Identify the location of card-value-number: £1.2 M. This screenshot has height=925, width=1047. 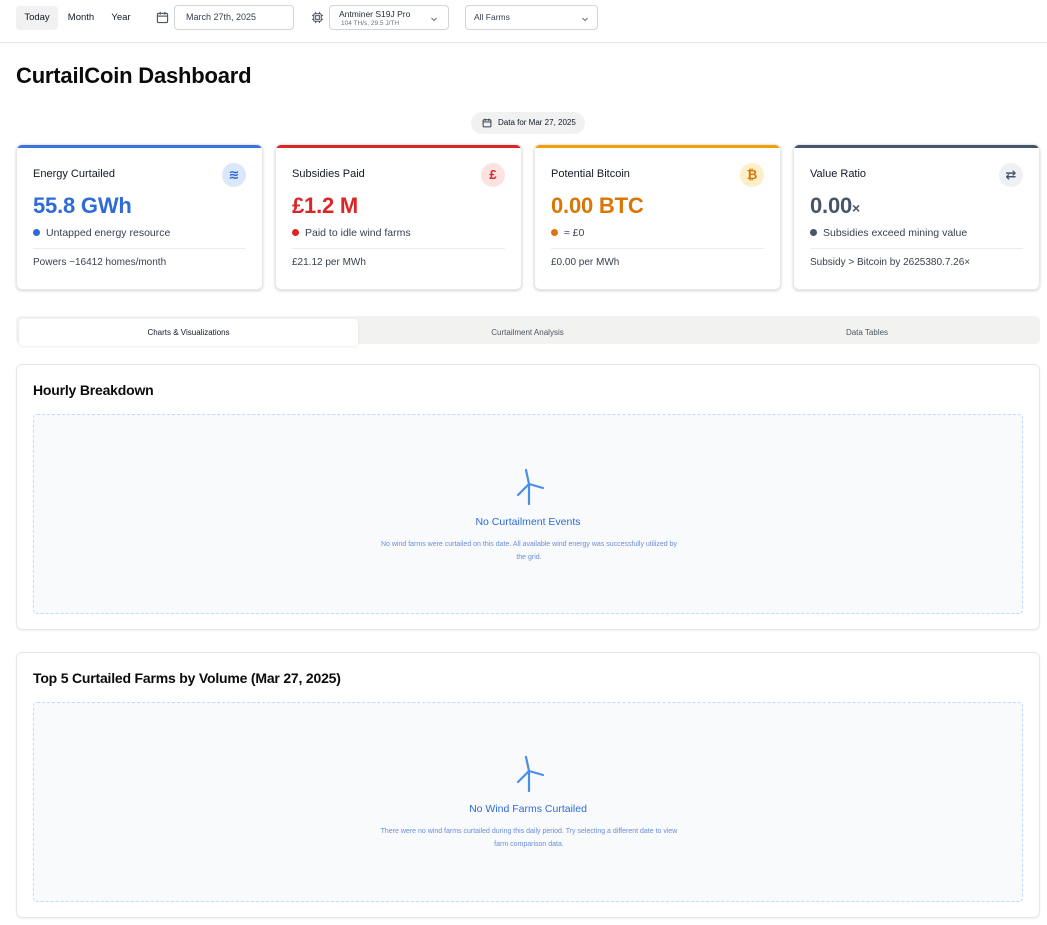
(325, 205).